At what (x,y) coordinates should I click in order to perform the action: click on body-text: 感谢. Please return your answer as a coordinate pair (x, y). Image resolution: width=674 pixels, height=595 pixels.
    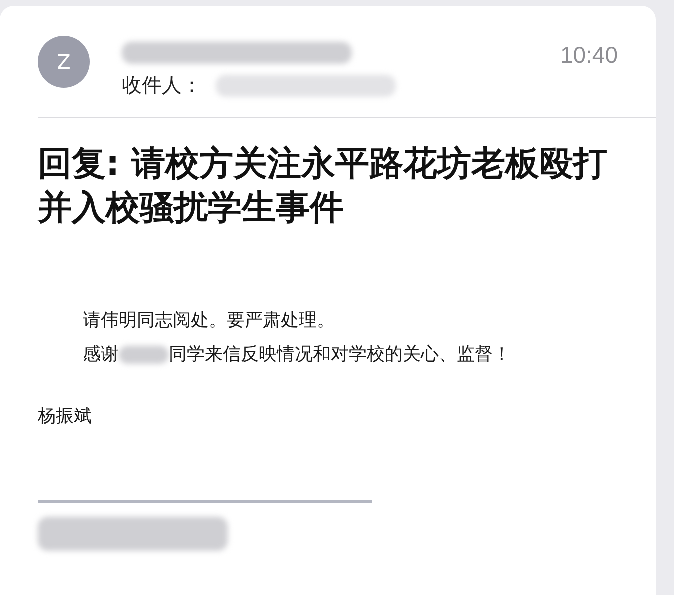
    Looking at the image, I should click on (101, 355).